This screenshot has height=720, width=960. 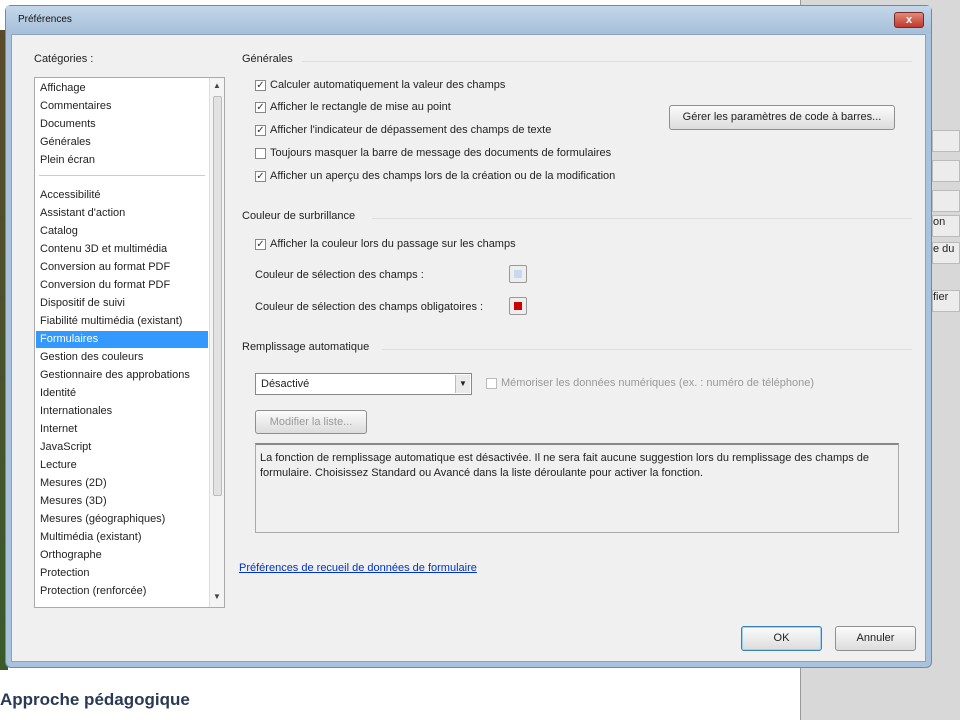 I want to click on category-item: Orthographe, so click(x=124, y=555).